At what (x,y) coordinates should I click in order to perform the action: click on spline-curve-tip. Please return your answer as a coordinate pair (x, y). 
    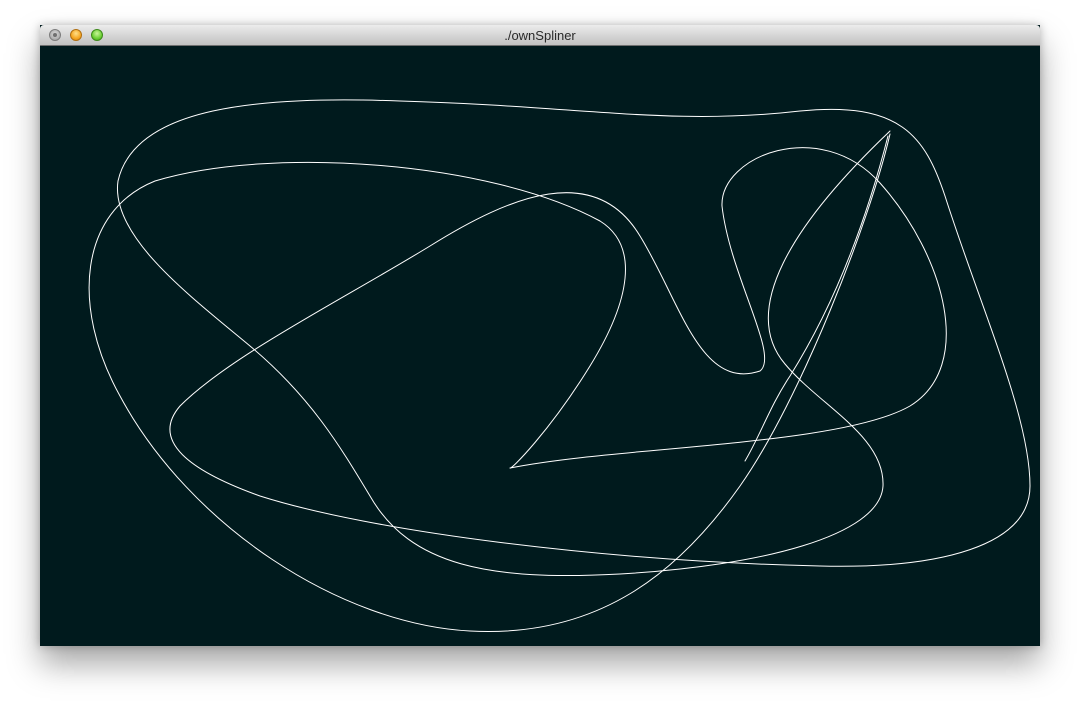
    Looking at the image, I should click on (816, 298).